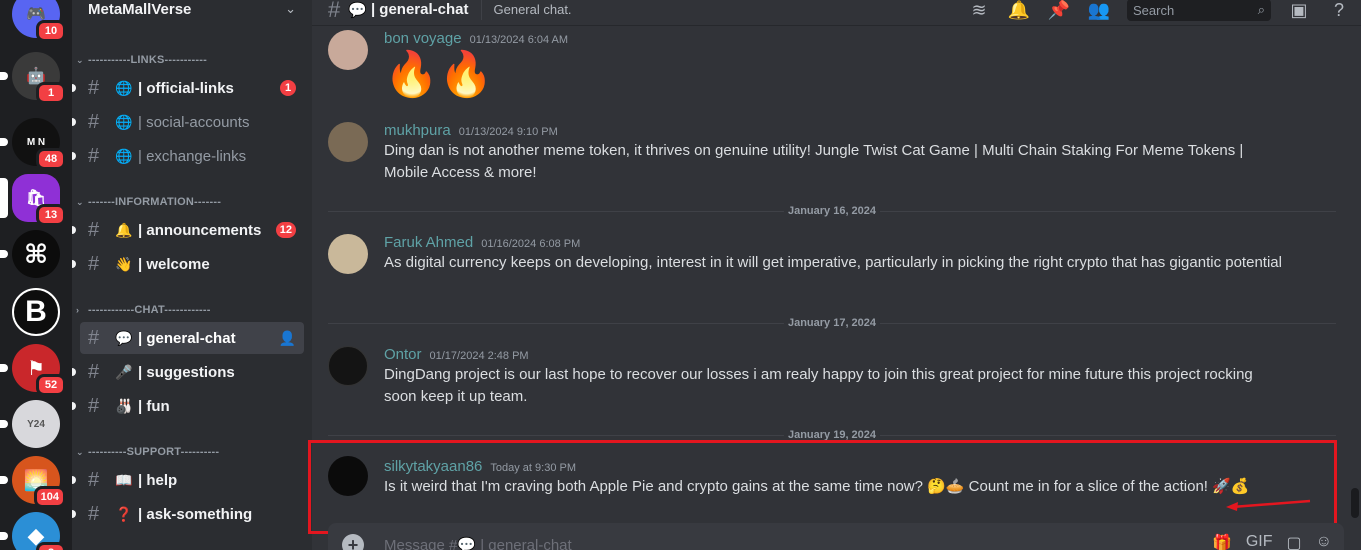 The image size is (1361, 550). Describe the element at coordinates (124, 479) in the screenshot. I see `book-icon: 📖` at that location.